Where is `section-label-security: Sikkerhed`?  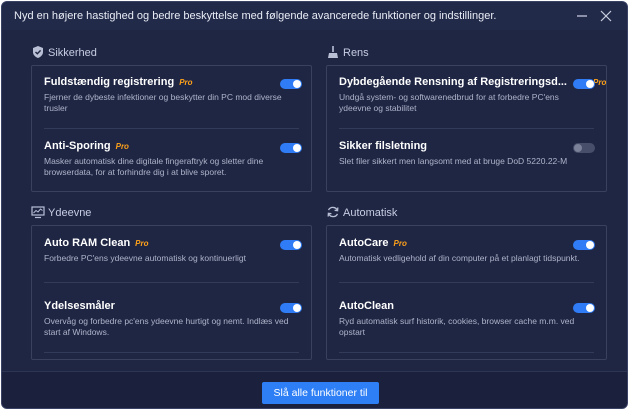
section-label-security: Sikkerhed is located at coordinates (72, 53).